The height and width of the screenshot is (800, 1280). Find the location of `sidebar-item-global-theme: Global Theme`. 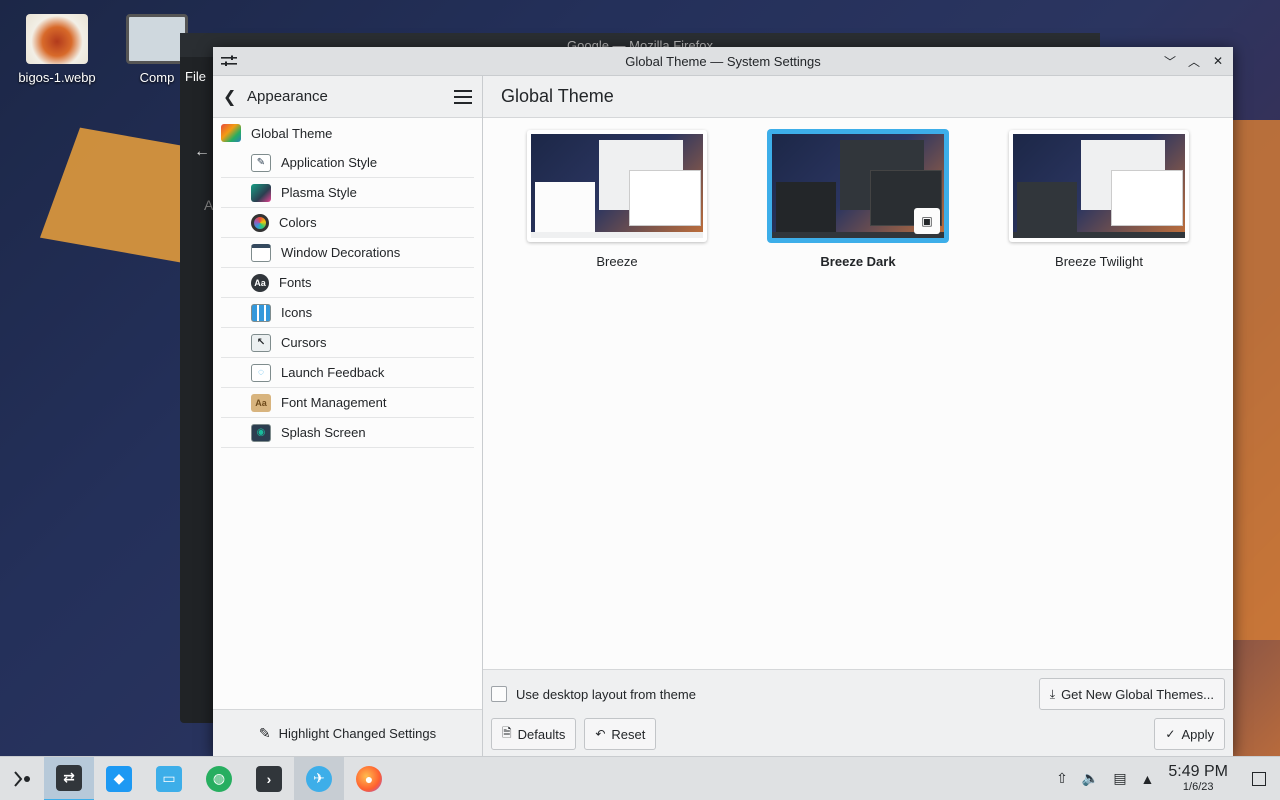

sidebar-item-global-theme: Global Theme is located at coordinates (347, 133).